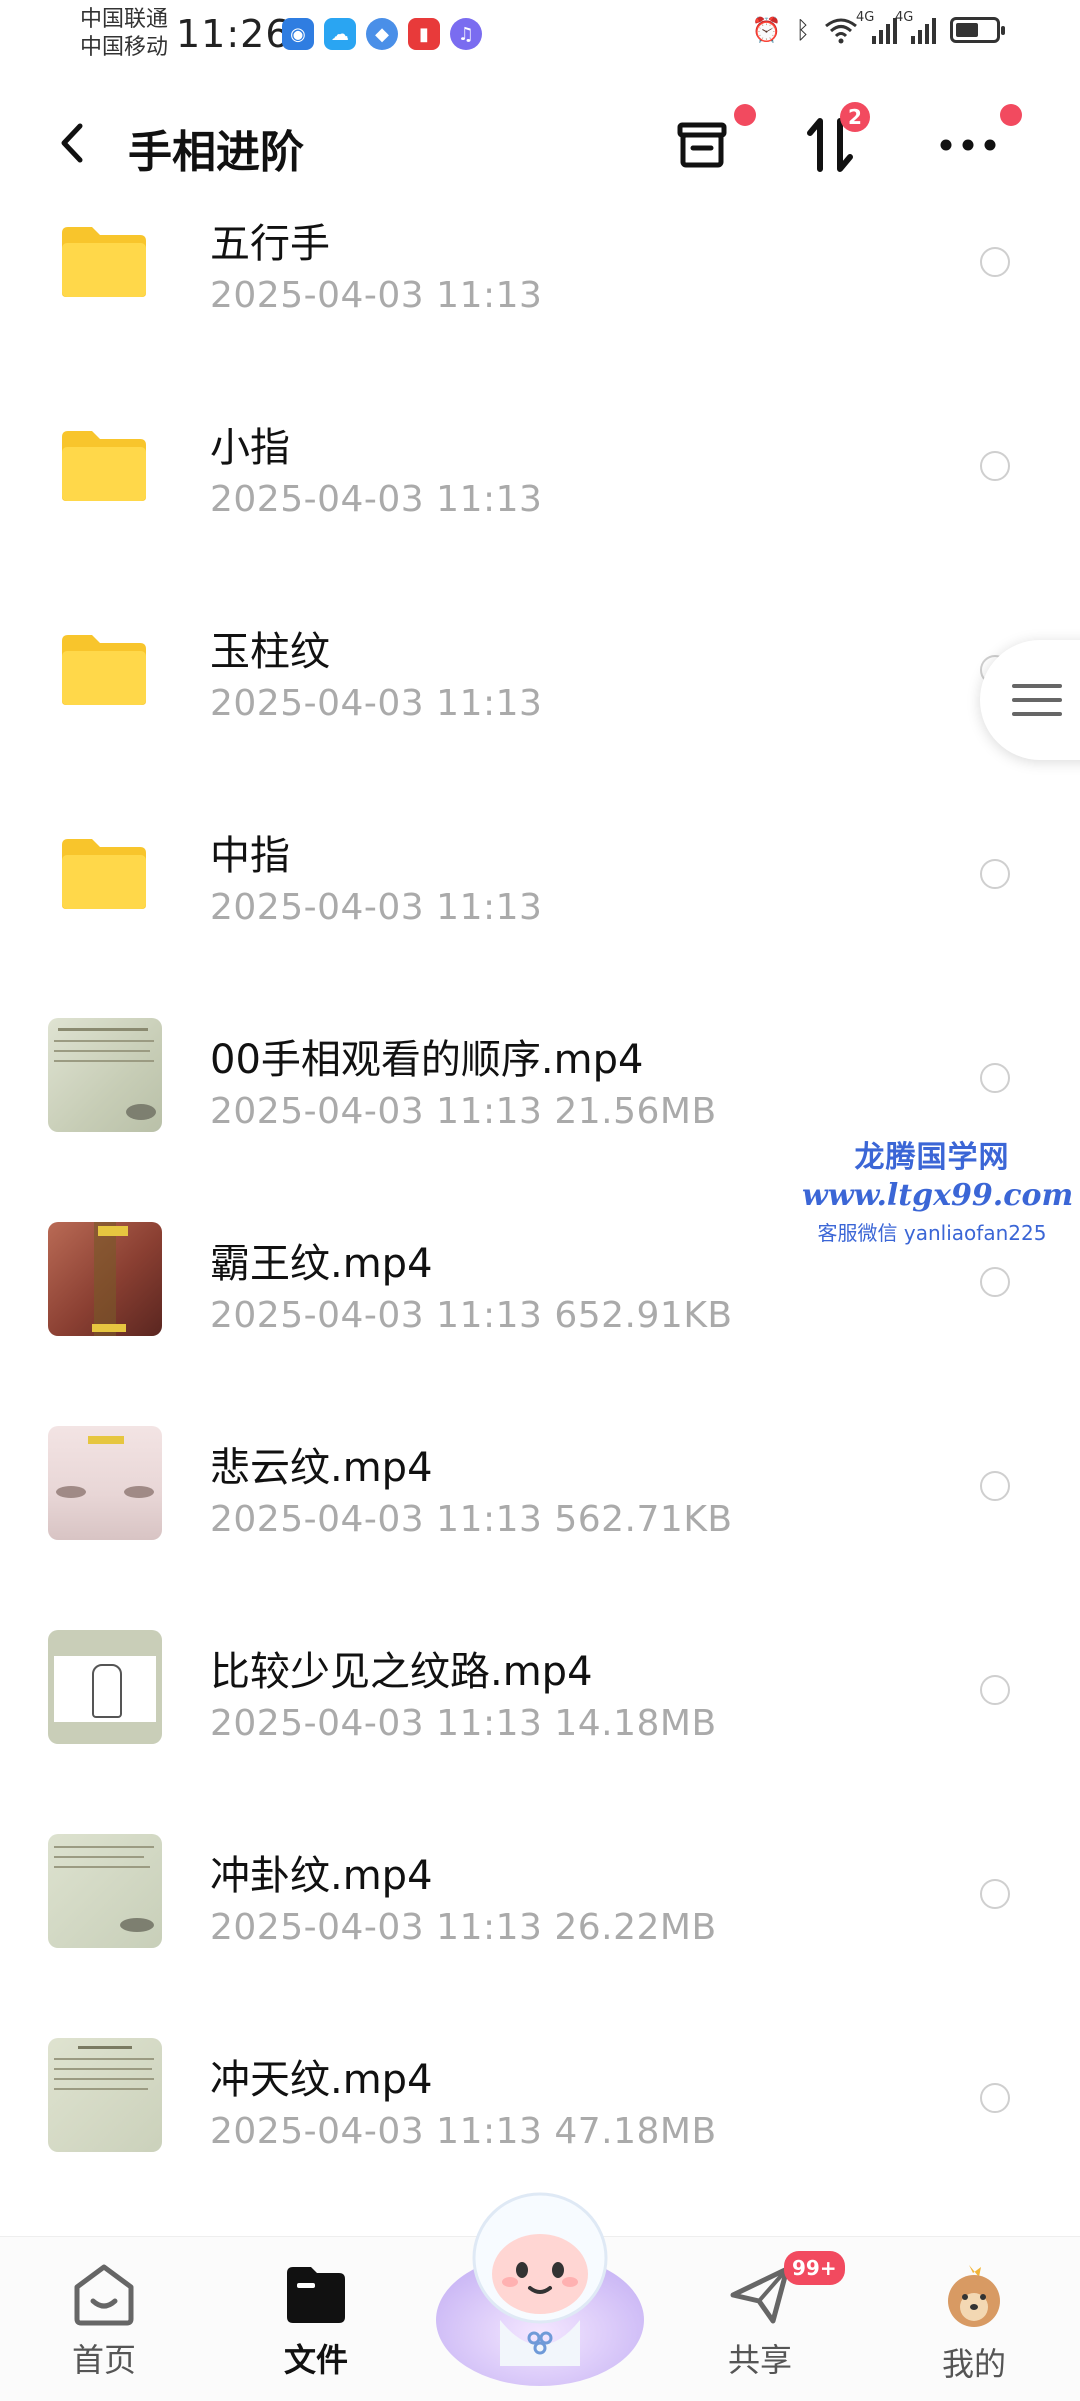 The width and height of the screenshot is (1080, 2401). I want to click on file-name: 玉柱纹, so click(270, 652).